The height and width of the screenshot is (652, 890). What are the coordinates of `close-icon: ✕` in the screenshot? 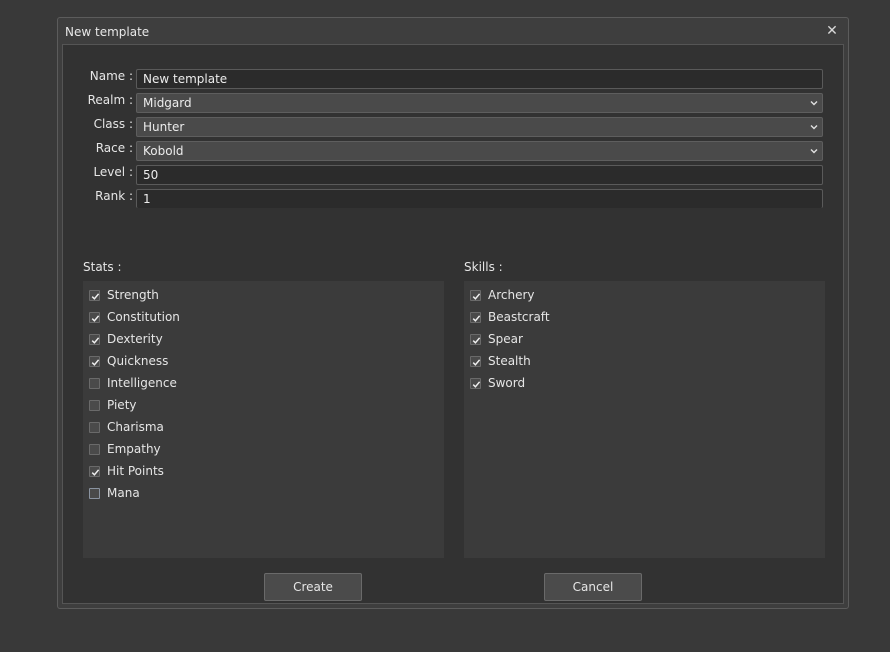 It's located at (832, 31).